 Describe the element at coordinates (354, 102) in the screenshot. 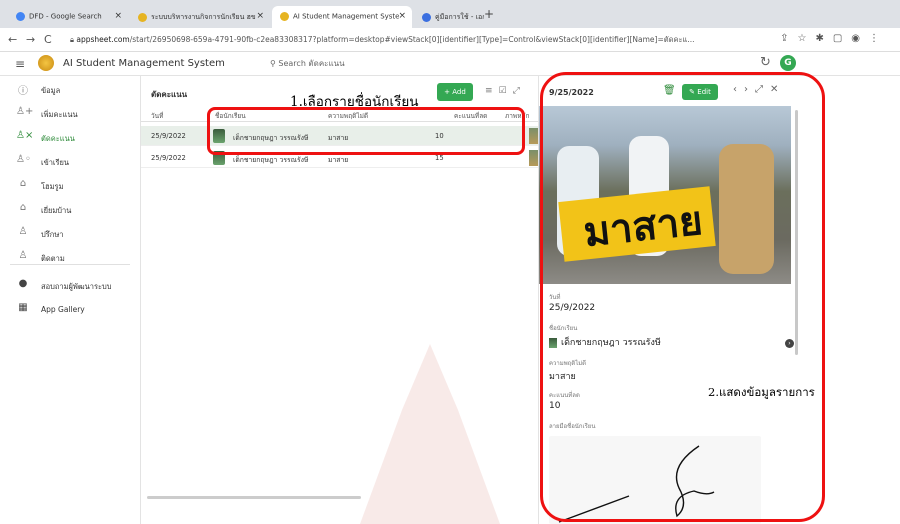

I see `annotation-step-1: 1.เลือกรายชื่อนักเรียน` at that location.